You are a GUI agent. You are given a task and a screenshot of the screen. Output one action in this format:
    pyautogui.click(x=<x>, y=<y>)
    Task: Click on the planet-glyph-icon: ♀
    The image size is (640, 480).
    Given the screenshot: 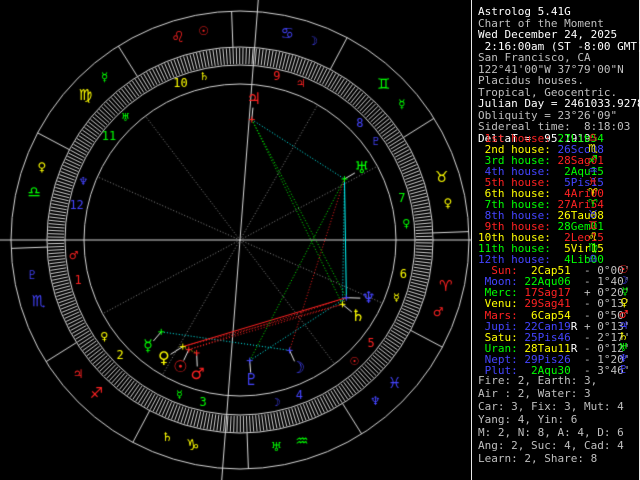 What is the action you would take?
    pyautogui.click(x=624, y=303)
    